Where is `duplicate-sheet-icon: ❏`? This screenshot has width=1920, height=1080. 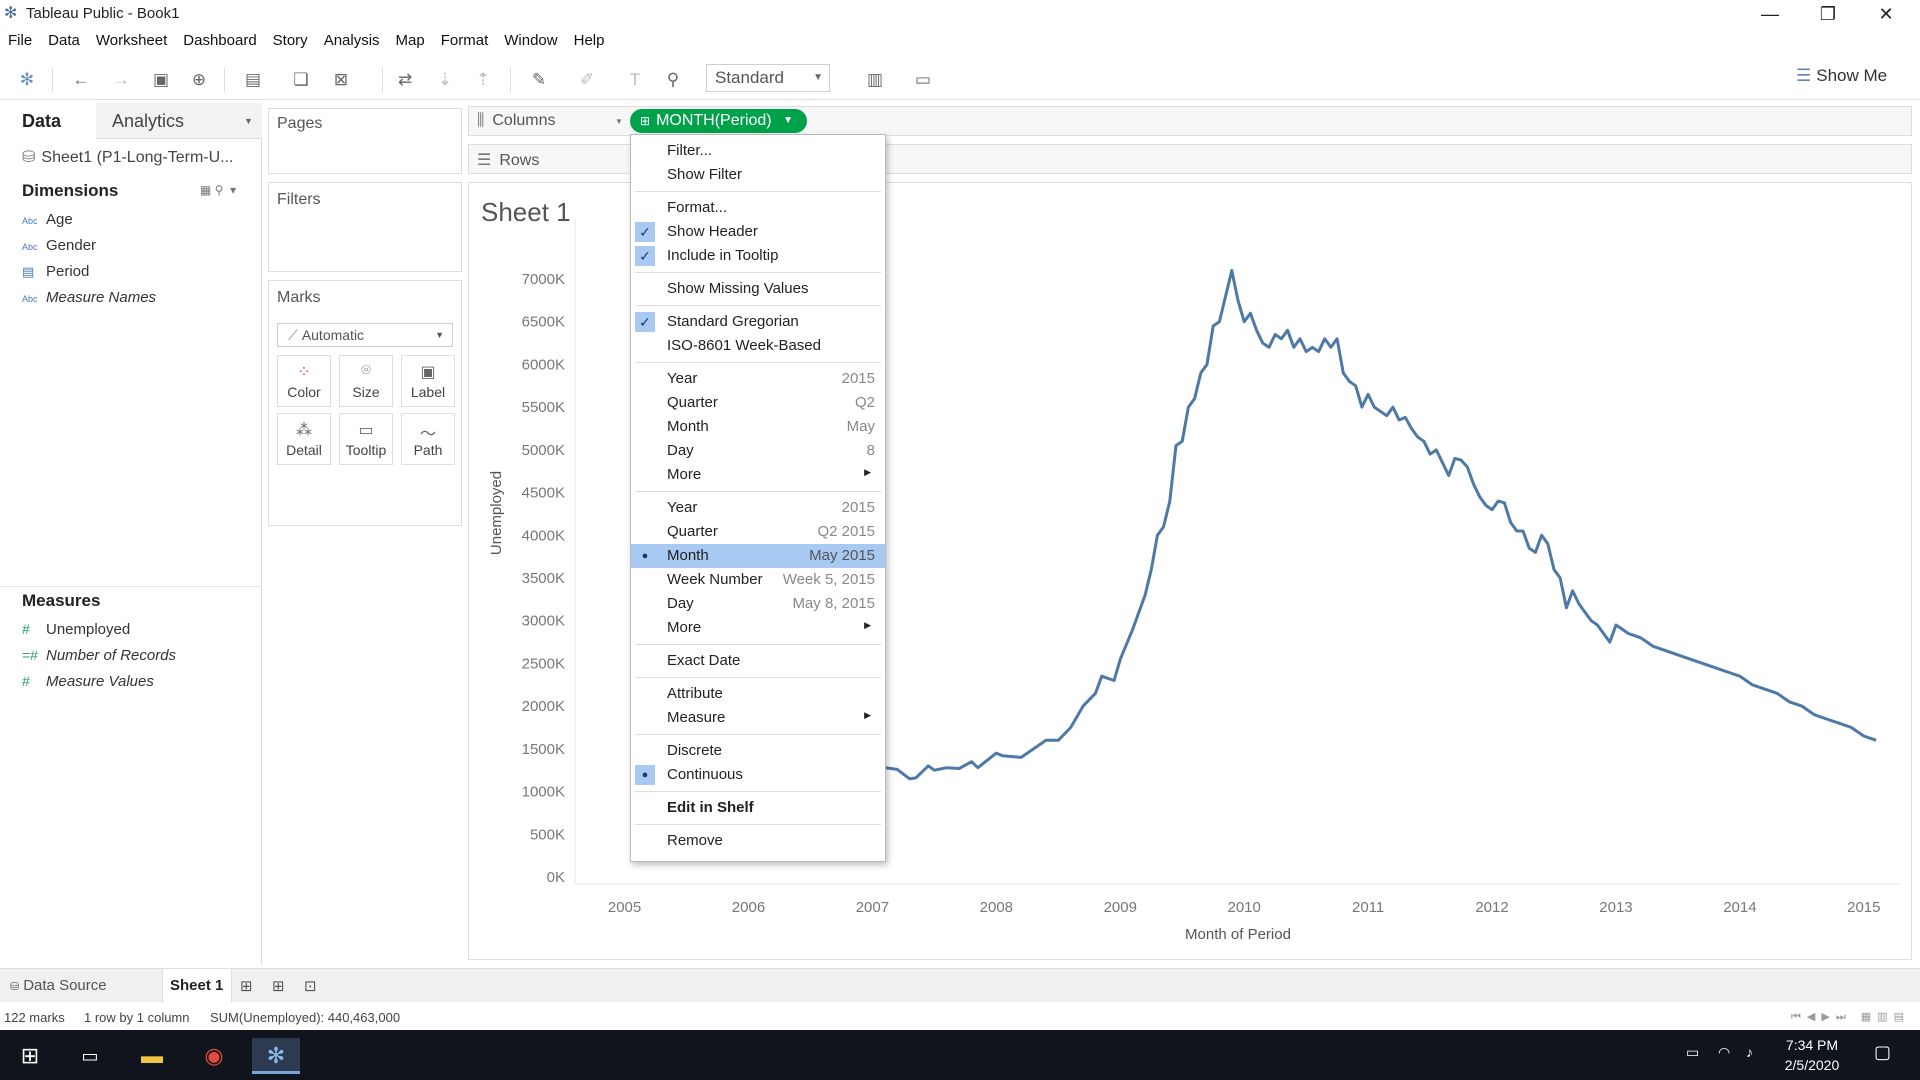 duplicate-sheet-icon: ❏ is located at coordinates (301, 80).